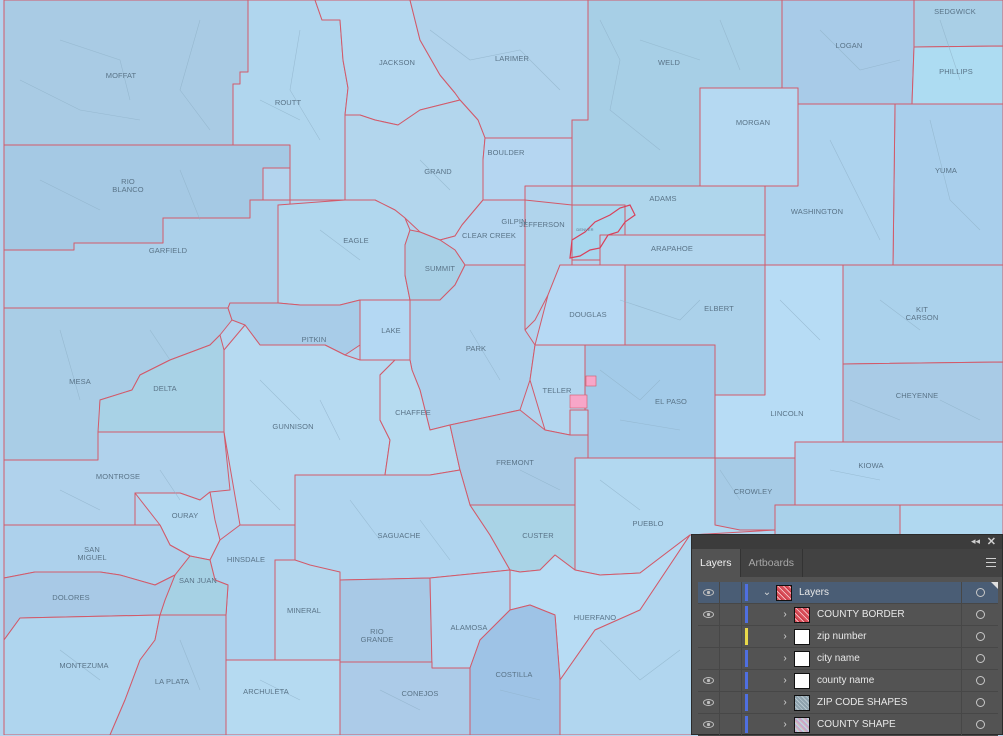 Image resolution: width=1003 pixels, height=736 pixels. I want to click on layer-name: COUNTY BORDER, so click(889, 614).